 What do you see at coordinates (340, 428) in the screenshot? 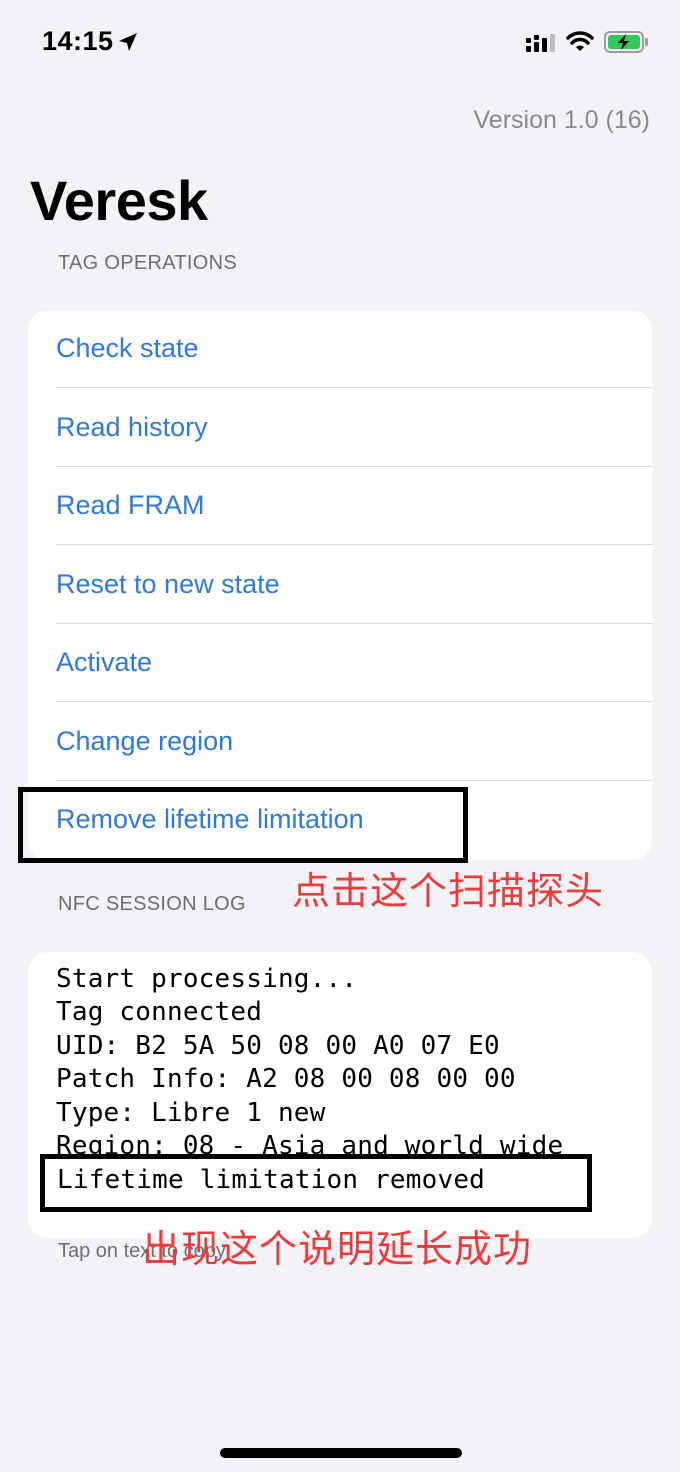
I see `read-history-button: Read history` at bounding box center [340, 428].